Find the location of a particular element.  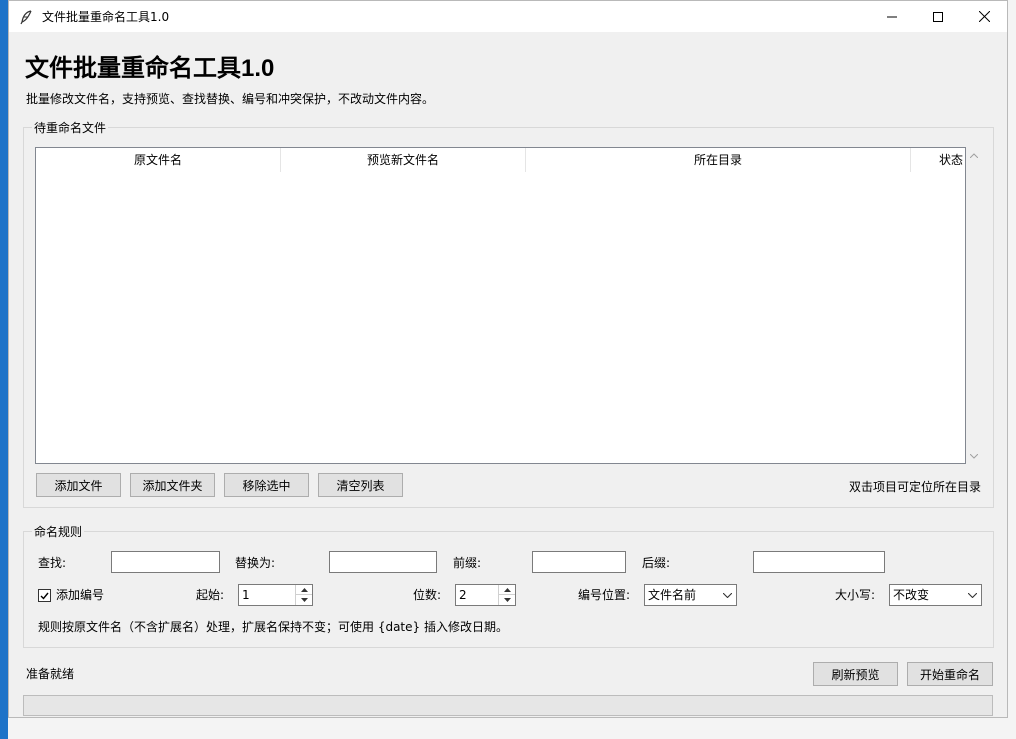

background-window-bottom is located at coordinates (508, 728).